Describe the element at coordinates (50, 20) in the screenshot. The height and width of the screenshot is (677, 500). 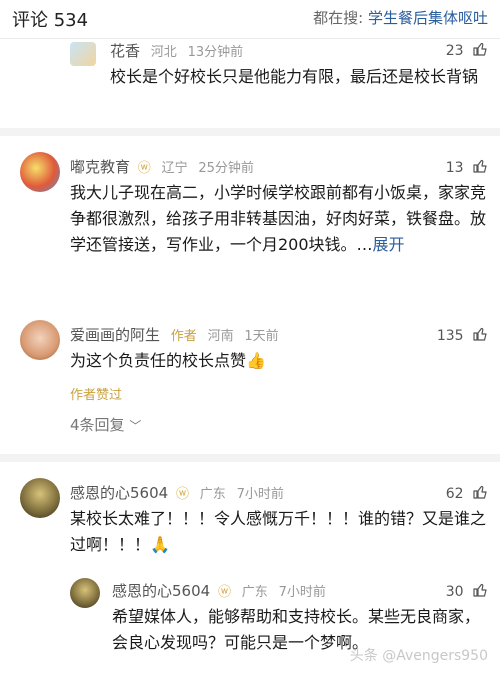
I see `comments-count-title: 评论 534` at that location.